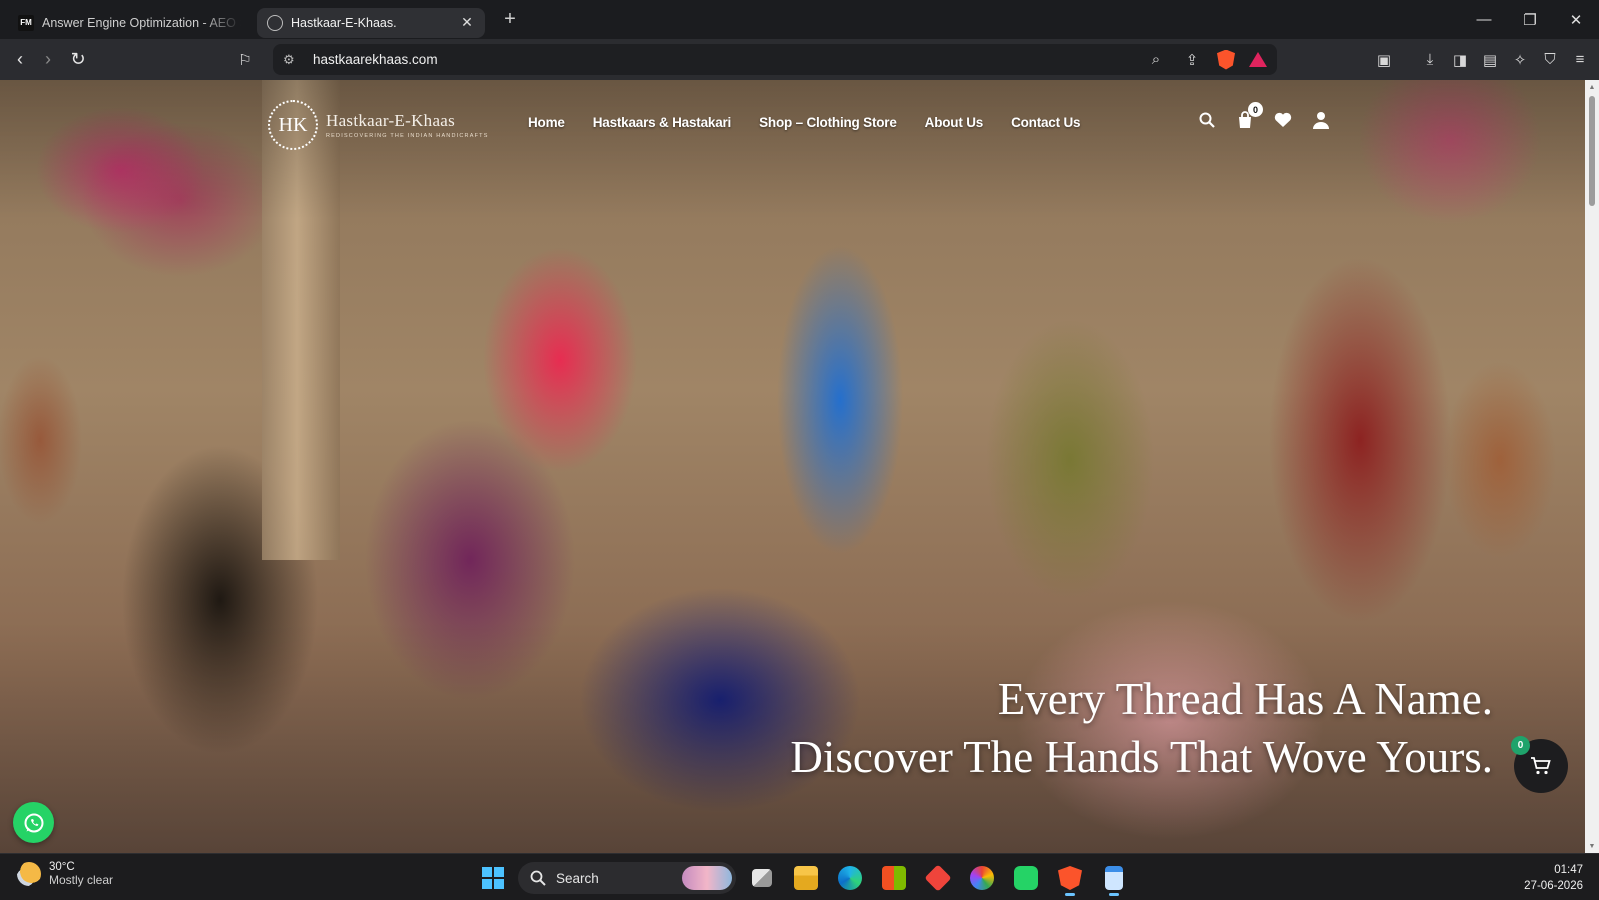 This screenshot has height=900, width=1599. Describe the element at coordinates (375, 59) in the screenshot. I see `url-text: hastkaarekhaas.com` at that location.